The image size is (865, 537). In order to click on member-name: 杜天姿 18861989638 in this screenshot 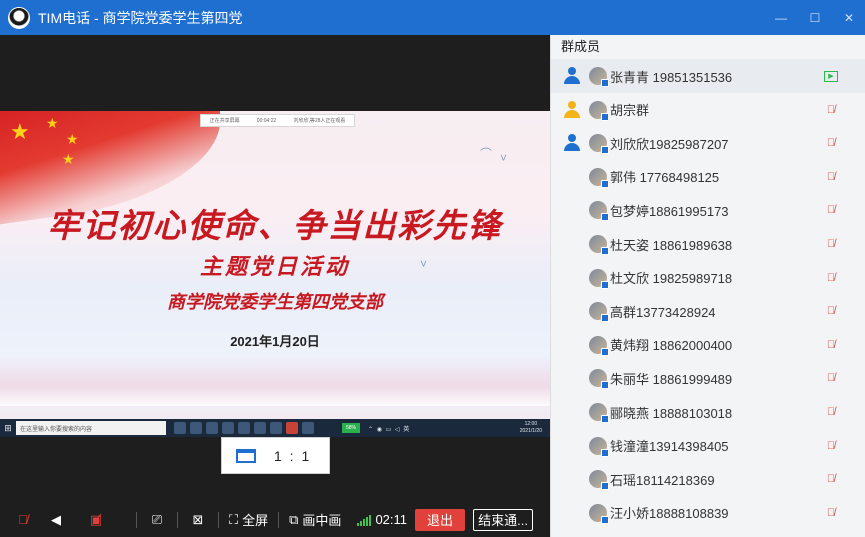, I will do `click(671, 245)`.